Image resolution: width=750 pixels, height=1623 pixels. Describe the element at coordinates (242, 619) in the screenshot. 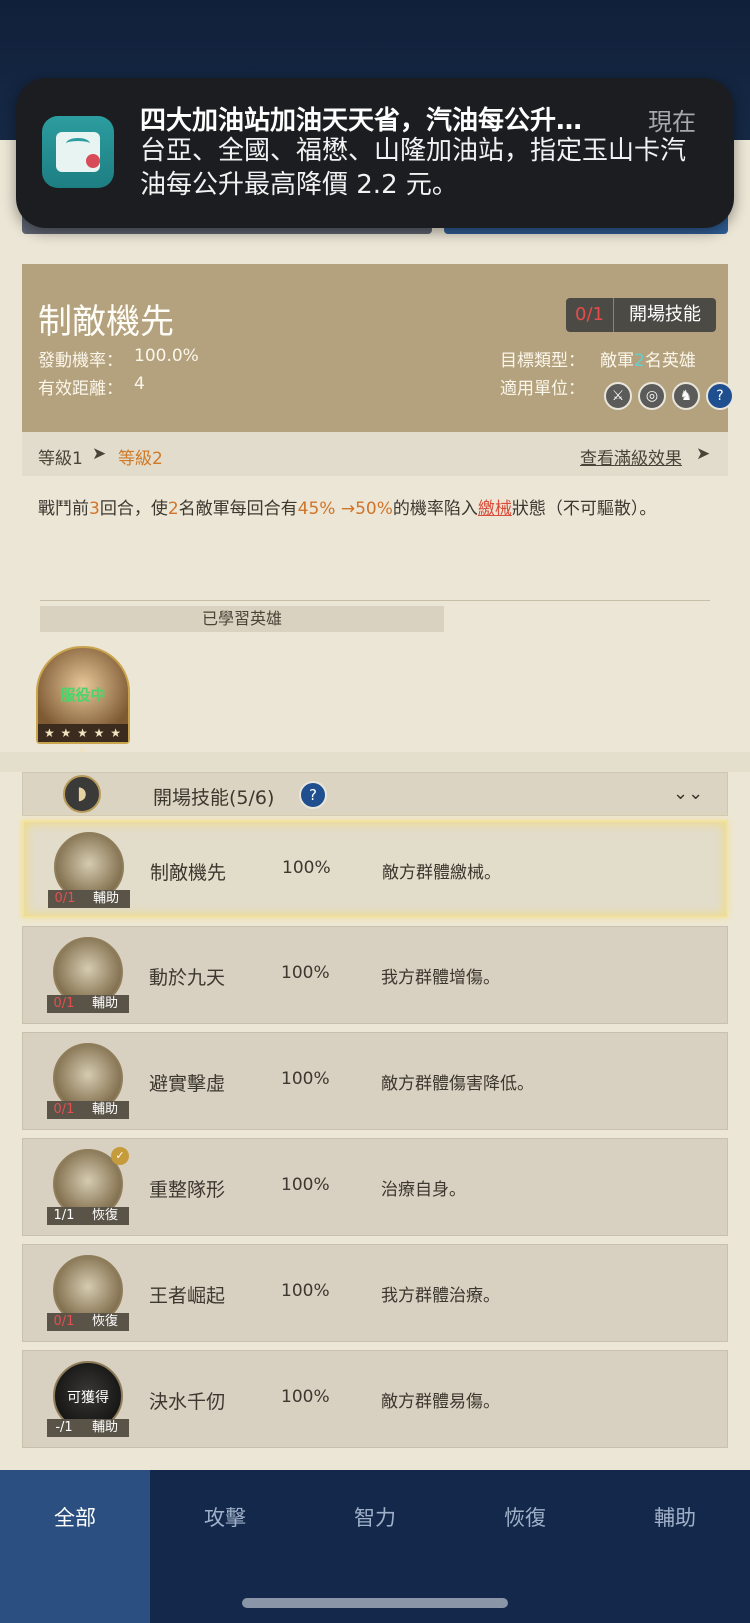

I see `learned-heroes-heading: 已學習英雄` at that location.